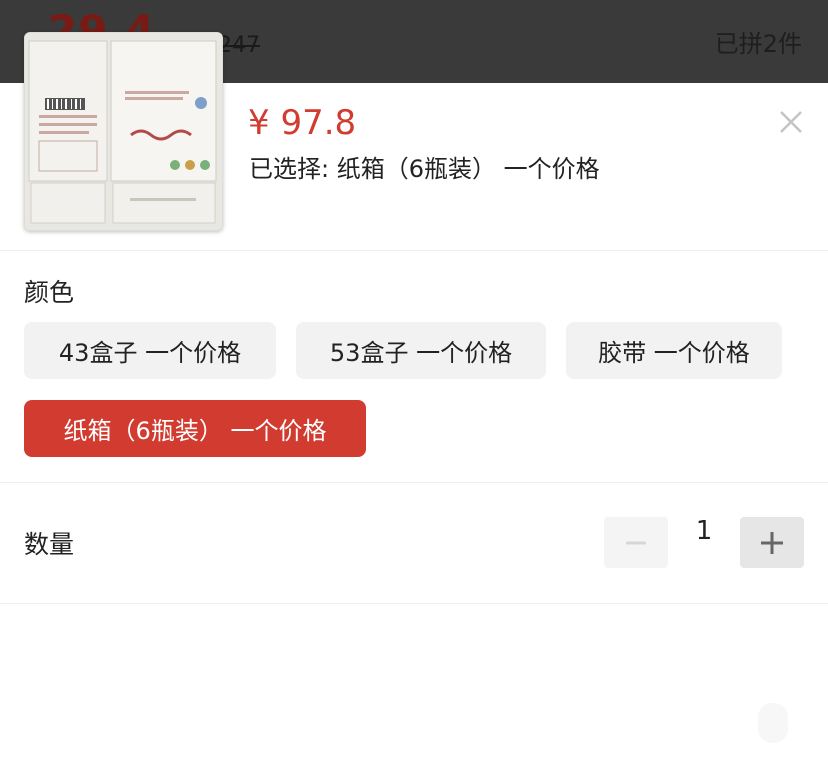 Image resolution: width=828 pixels, height=771 pixels. I want to click on selected-price: ¥ 97.8, so click(302, 123).